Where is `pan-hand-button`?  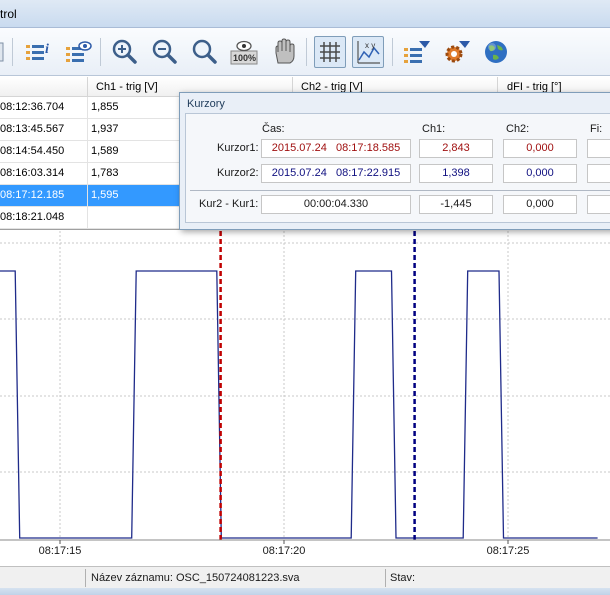 pan-hand-button is located at coordinates (284, 52).